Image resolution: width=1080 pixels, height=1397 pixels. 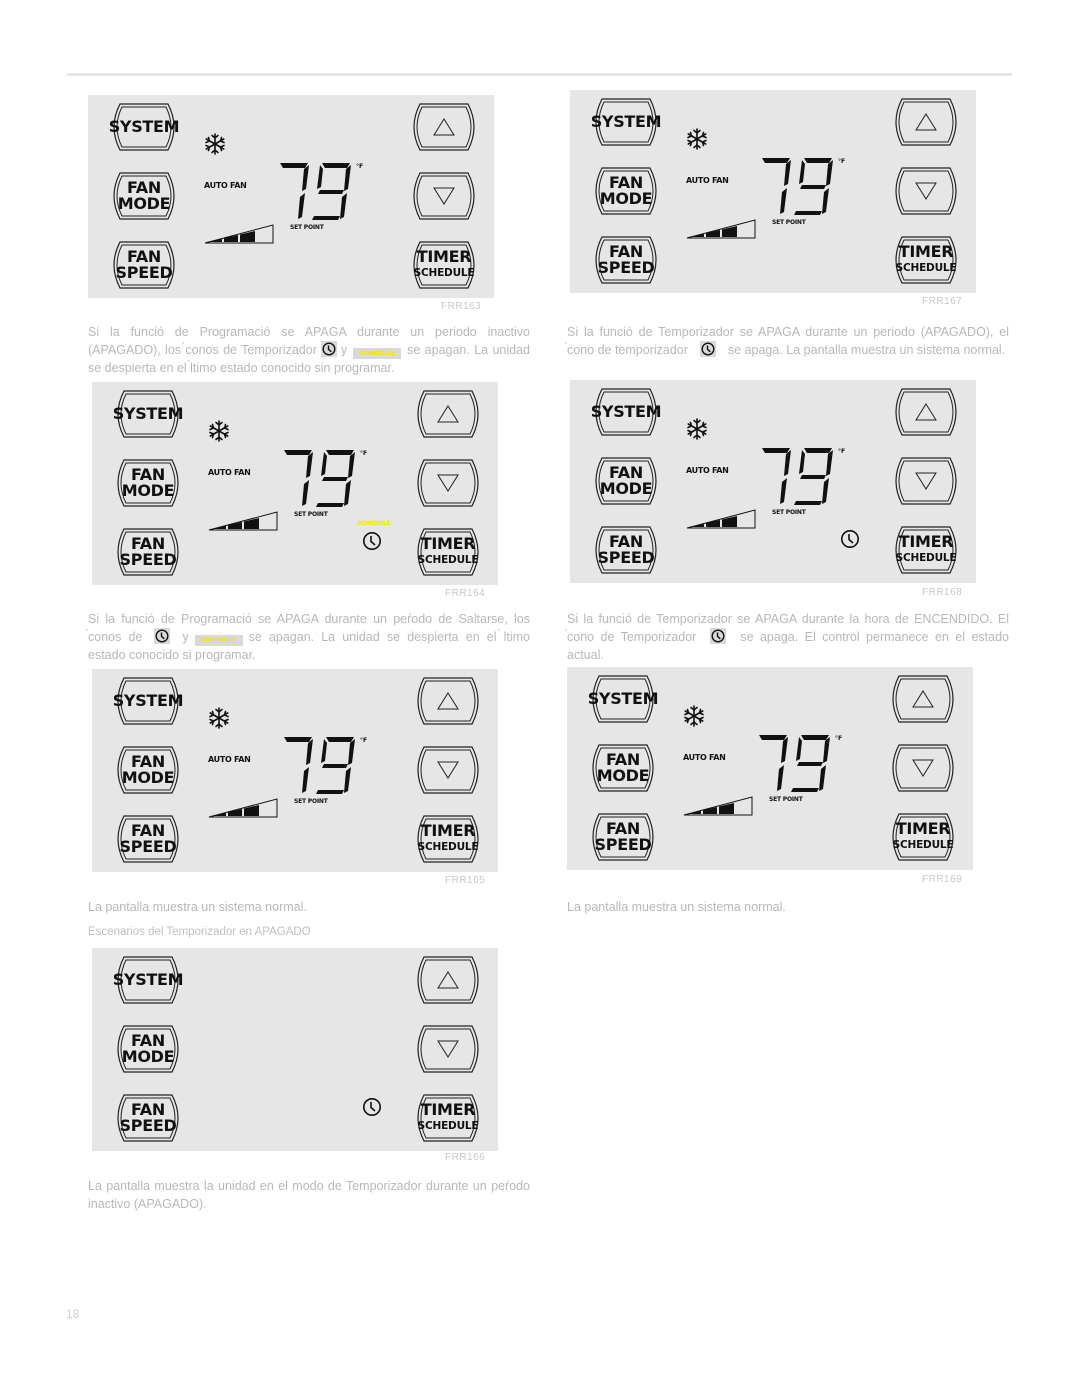 What do you see at coordinates (372, 541) in the screenshot?
I see `timer-clock-icon` at bounding box center [372, 541].